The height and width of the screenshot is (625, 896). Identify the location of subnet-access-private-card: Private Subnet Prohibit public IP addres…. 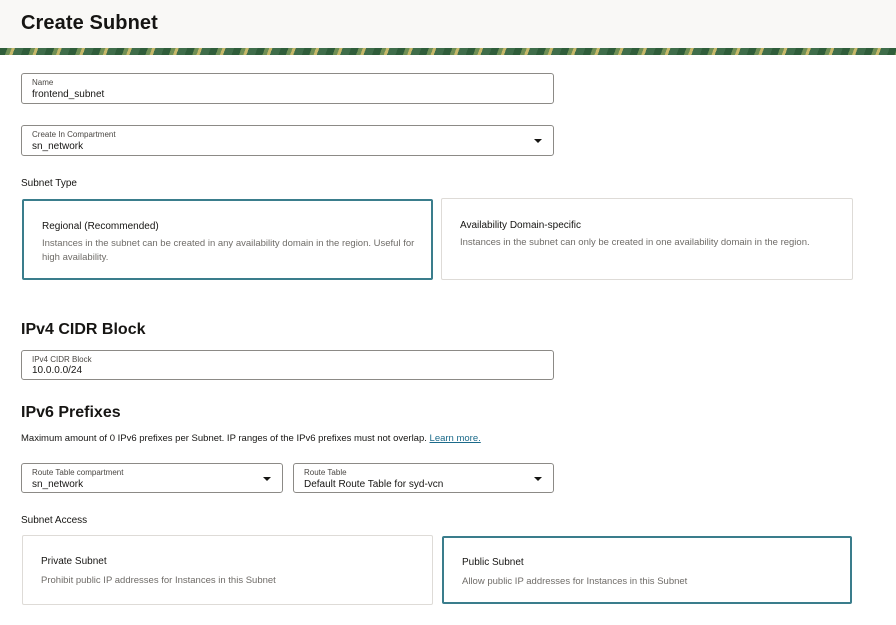
(227, 570).